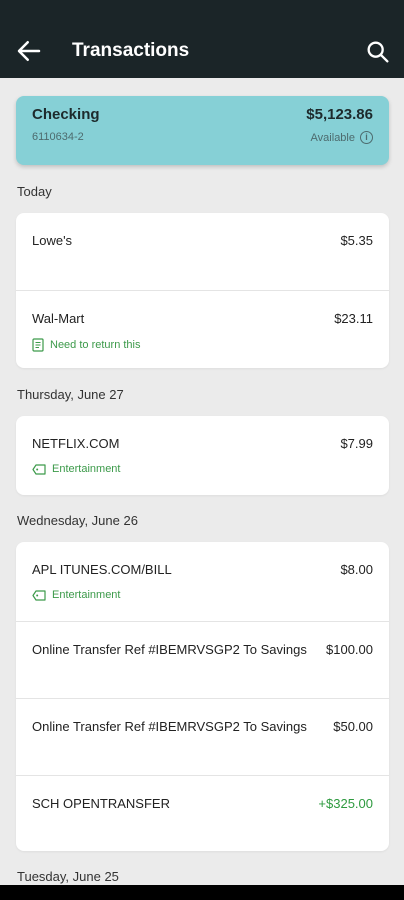  I want to click on transaction-name: Lowe's, so click(52, 240).